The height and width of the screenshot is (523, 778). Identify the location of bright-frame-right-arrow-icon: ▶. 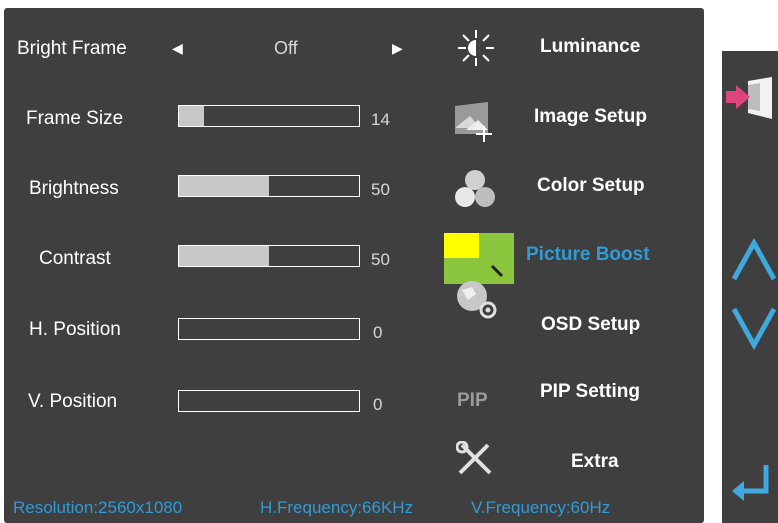
(397, 48).